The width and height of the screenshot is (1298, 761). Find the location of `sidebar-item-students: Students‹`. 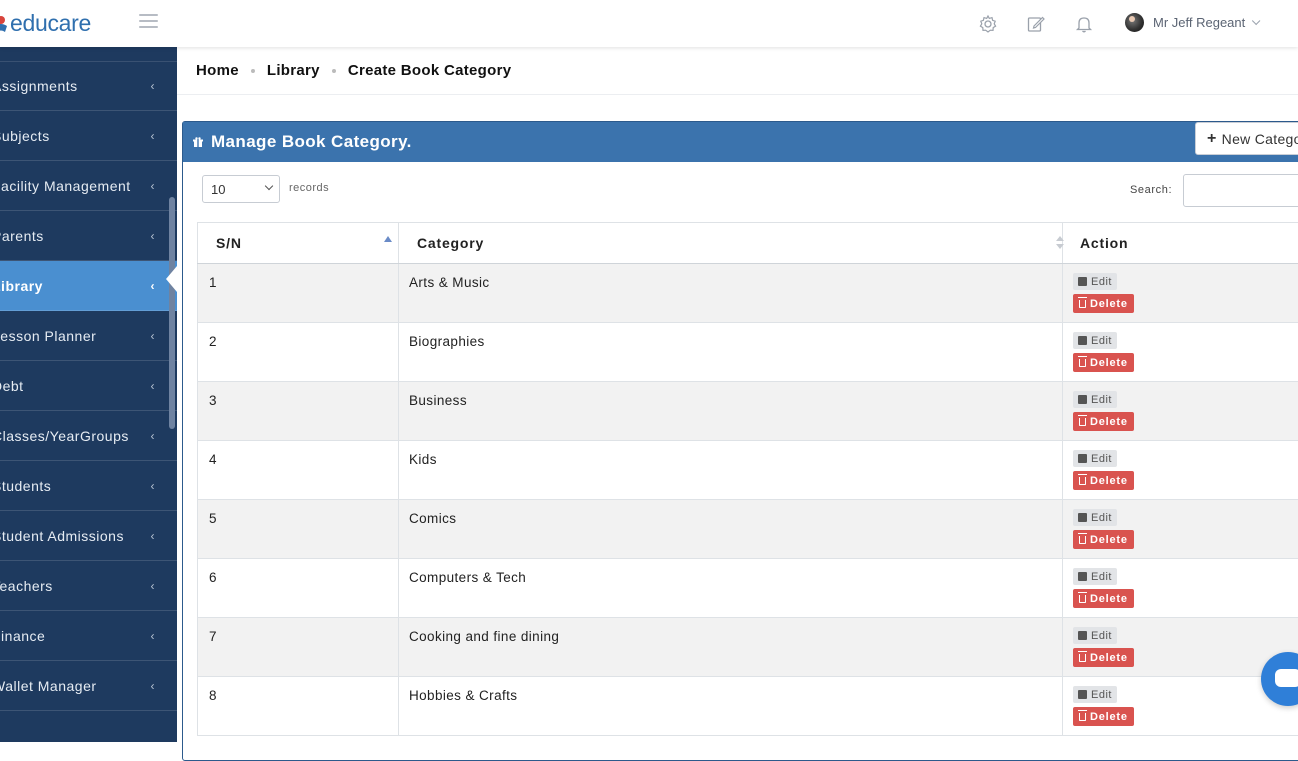

sidebar-item-students: Students‹ is located at coordinates (88, 486).